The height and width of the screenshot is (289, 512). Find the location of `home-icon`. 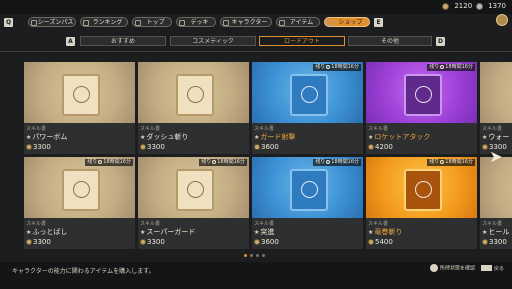

home-icon is located at coordinates (138, 23).